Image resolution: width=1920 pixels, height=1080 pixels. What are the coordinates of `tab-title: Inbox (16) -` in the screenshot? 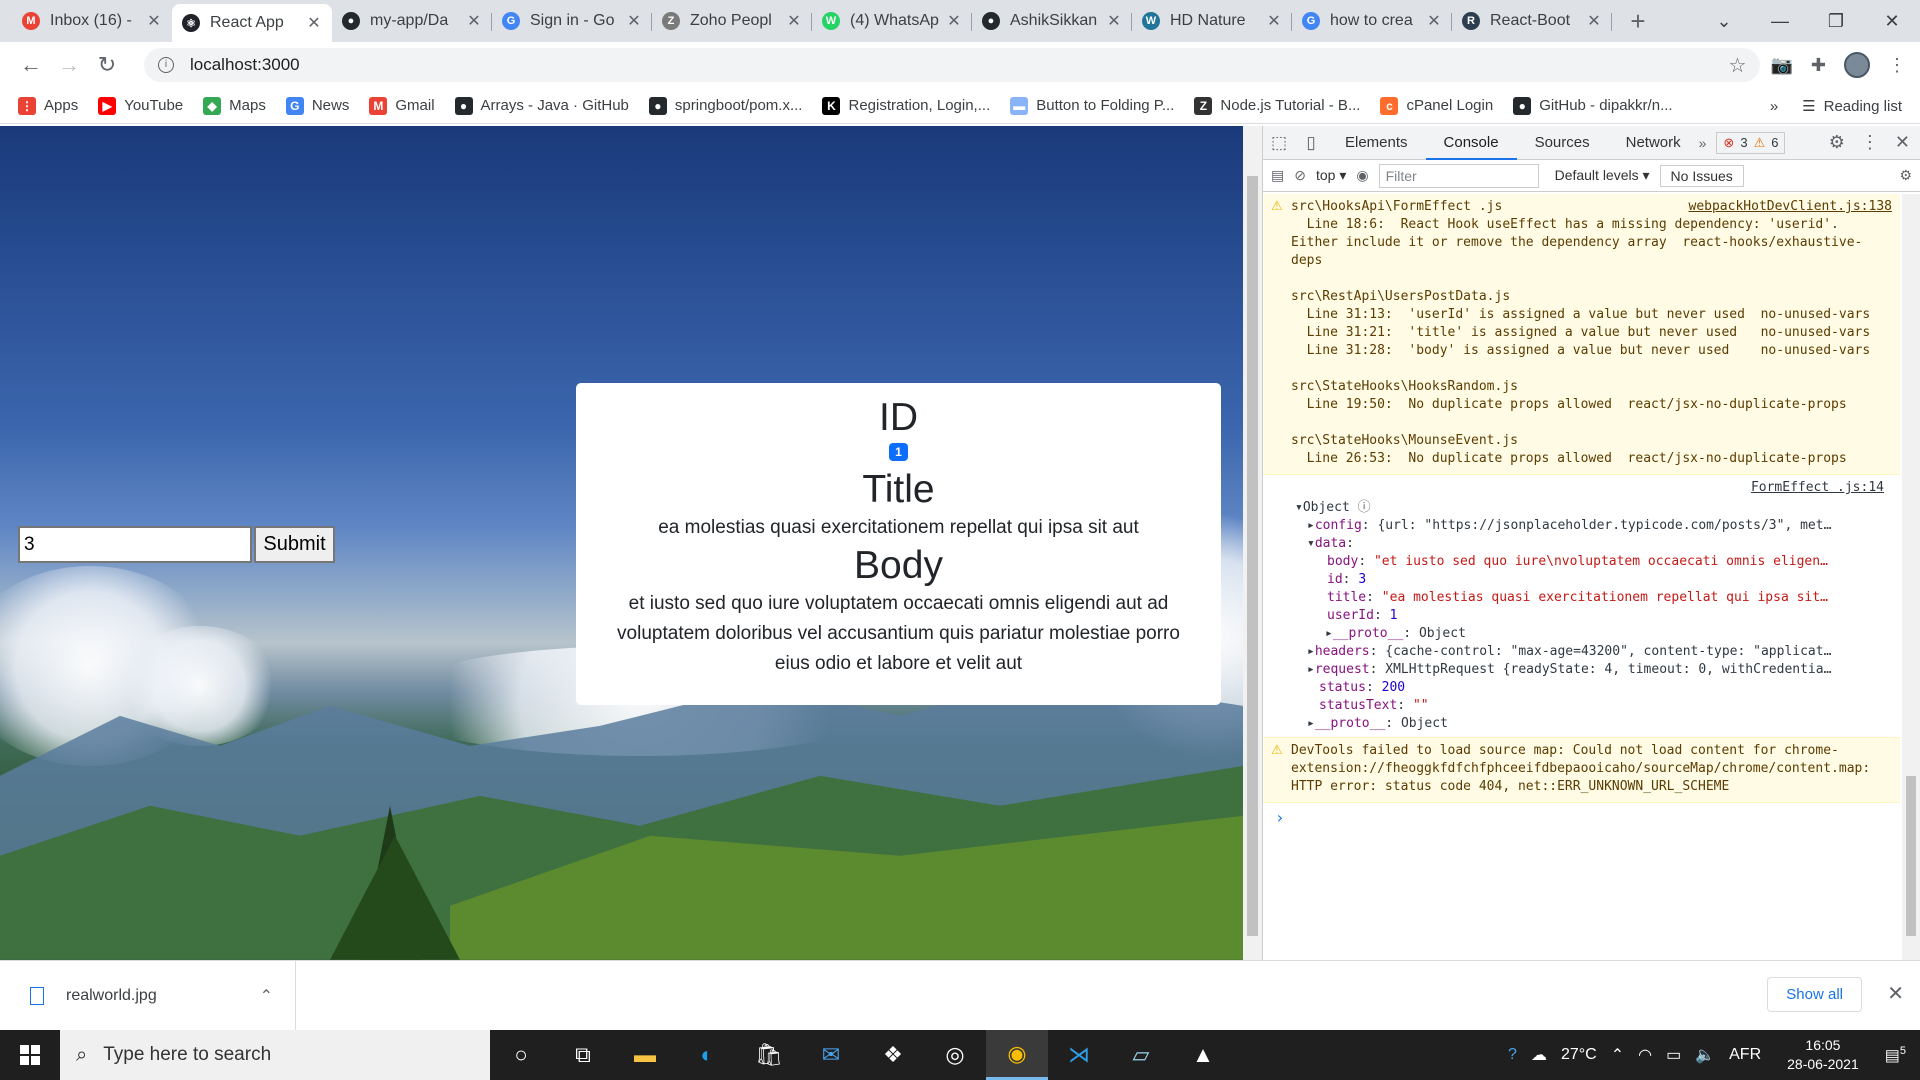 It's located at (98, 21).